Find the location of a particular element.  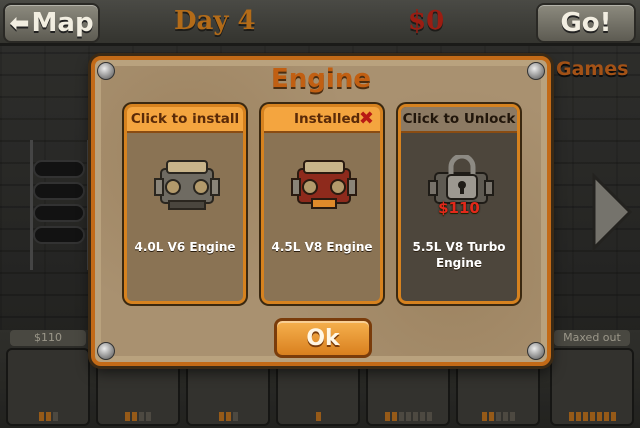

card-engine-name: 4.0L V6 Engine is located at coordinates (185, 247).